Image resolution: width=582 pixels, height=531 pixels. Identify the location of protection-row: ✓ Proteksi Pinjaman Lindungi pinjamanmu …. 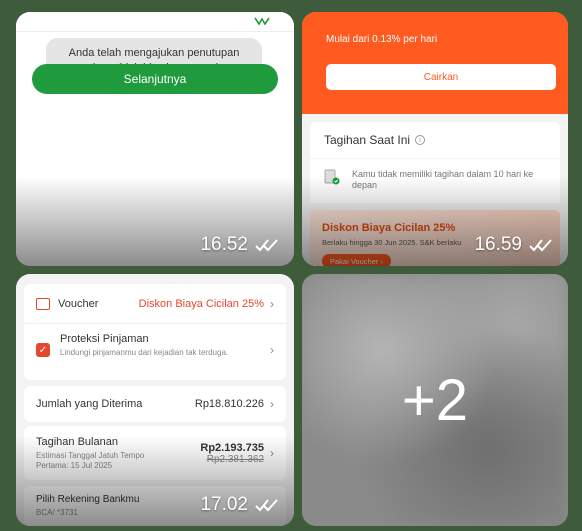
(155, 352).